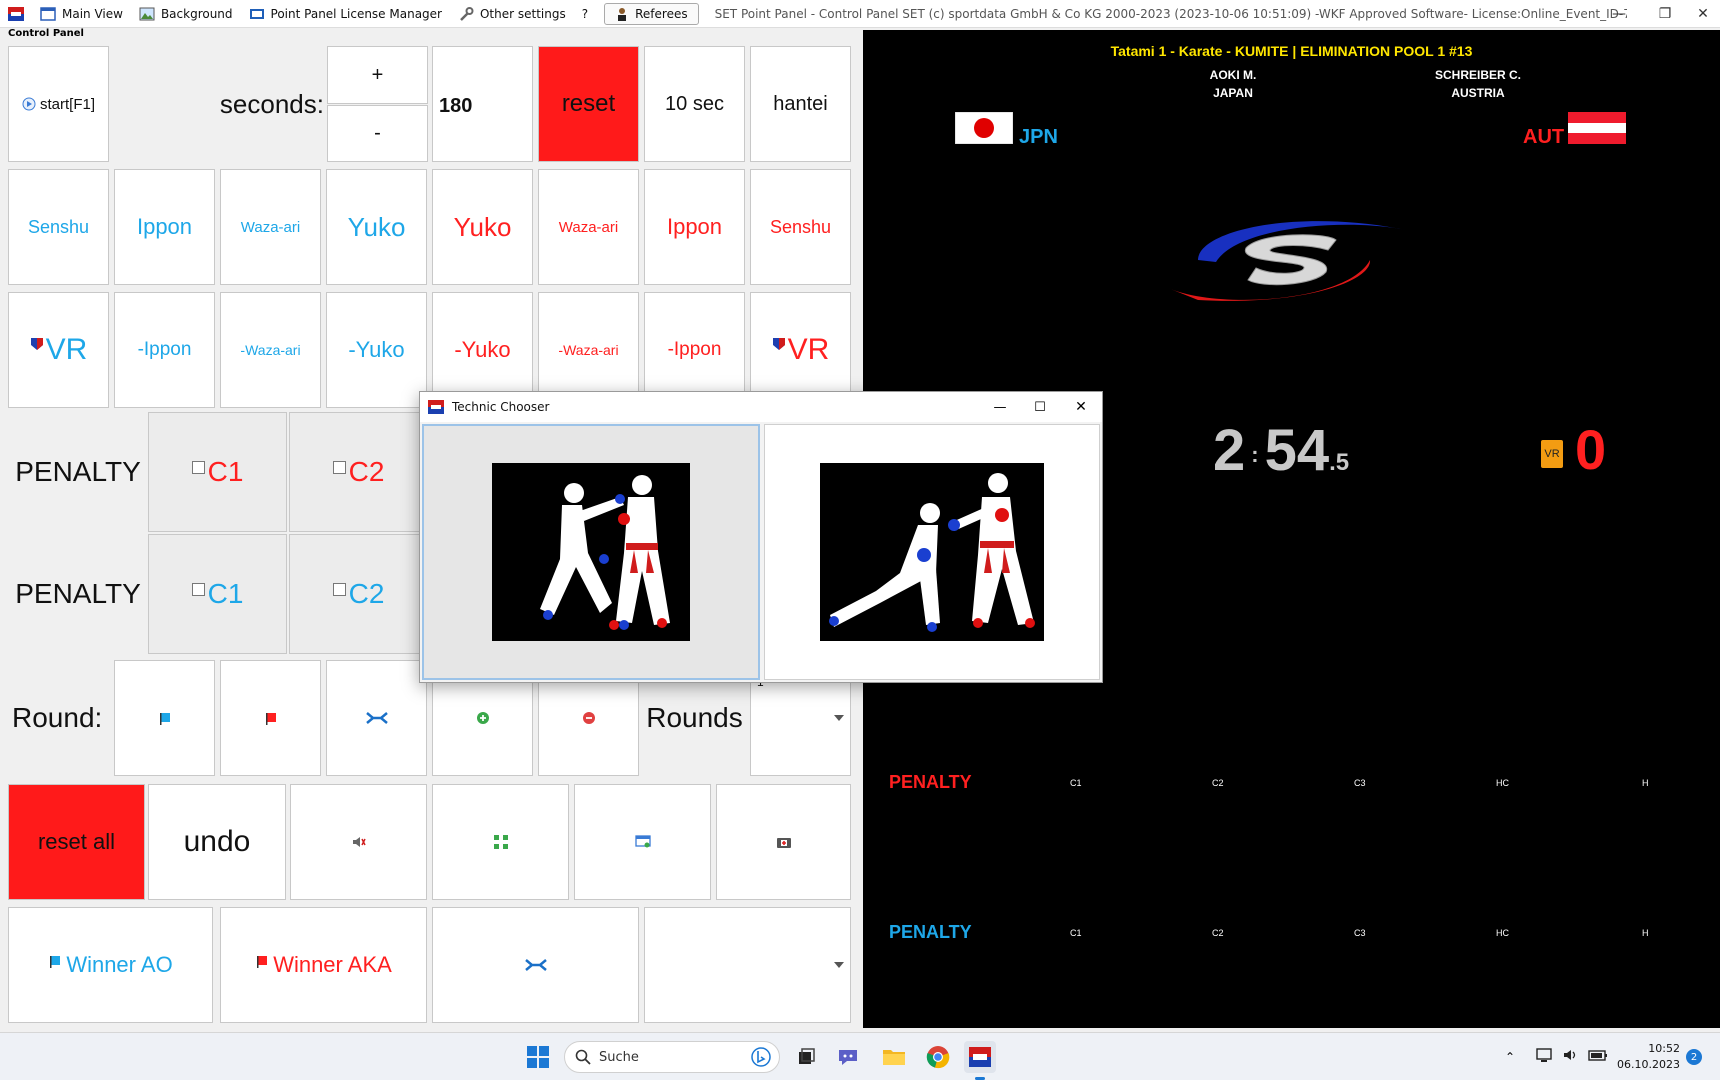 This screenshot has width=1720, height=1080. I want to click on minimize-icon: —, so click(1000, 407).